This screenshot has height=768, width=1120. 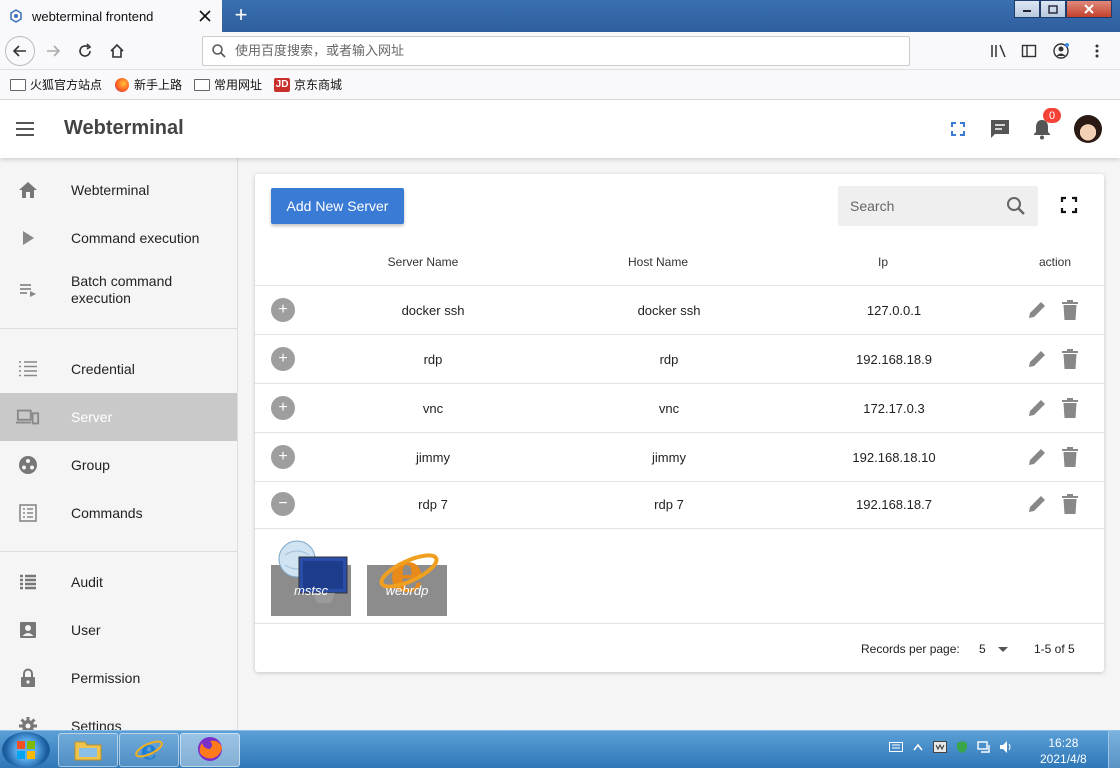 I want to click on sidebar-item-label: Commands, so click(x=107, y=512).